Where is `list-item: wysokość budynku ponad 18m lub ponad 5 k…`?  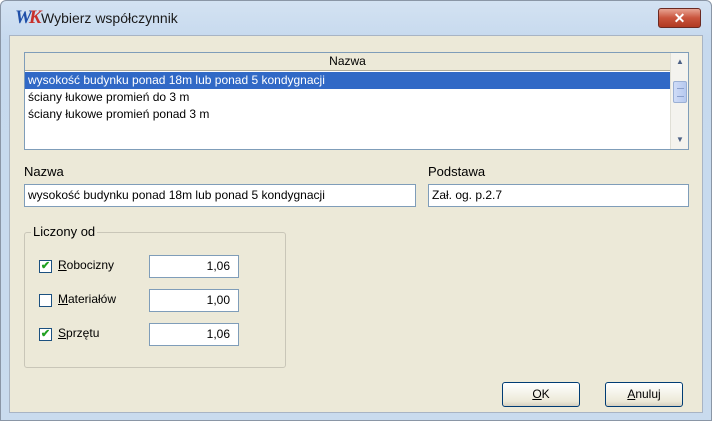 list-item: wysokość budynku ponad 18m lub ponad 5 k… is located at coordinates (347, 80).